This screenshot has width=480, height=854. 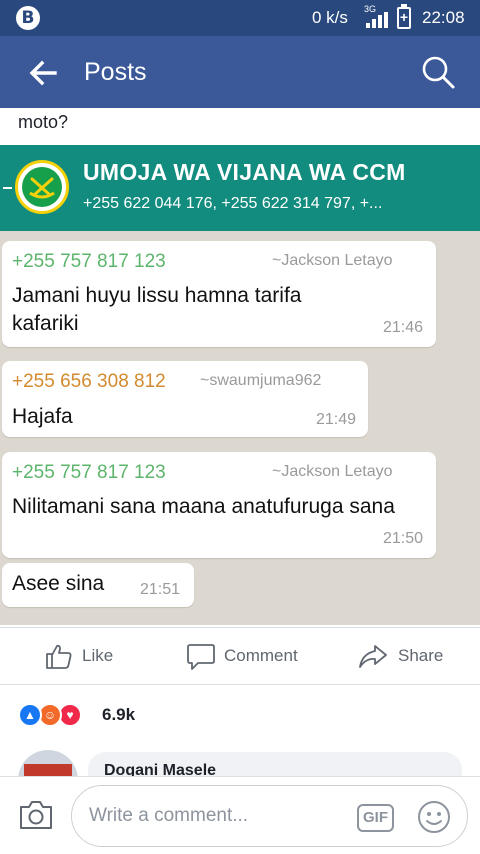 What do you see at coordinates (373, 656) in the screenshot?
I see `share-arrow-icon` at bounding box center [373, 656].